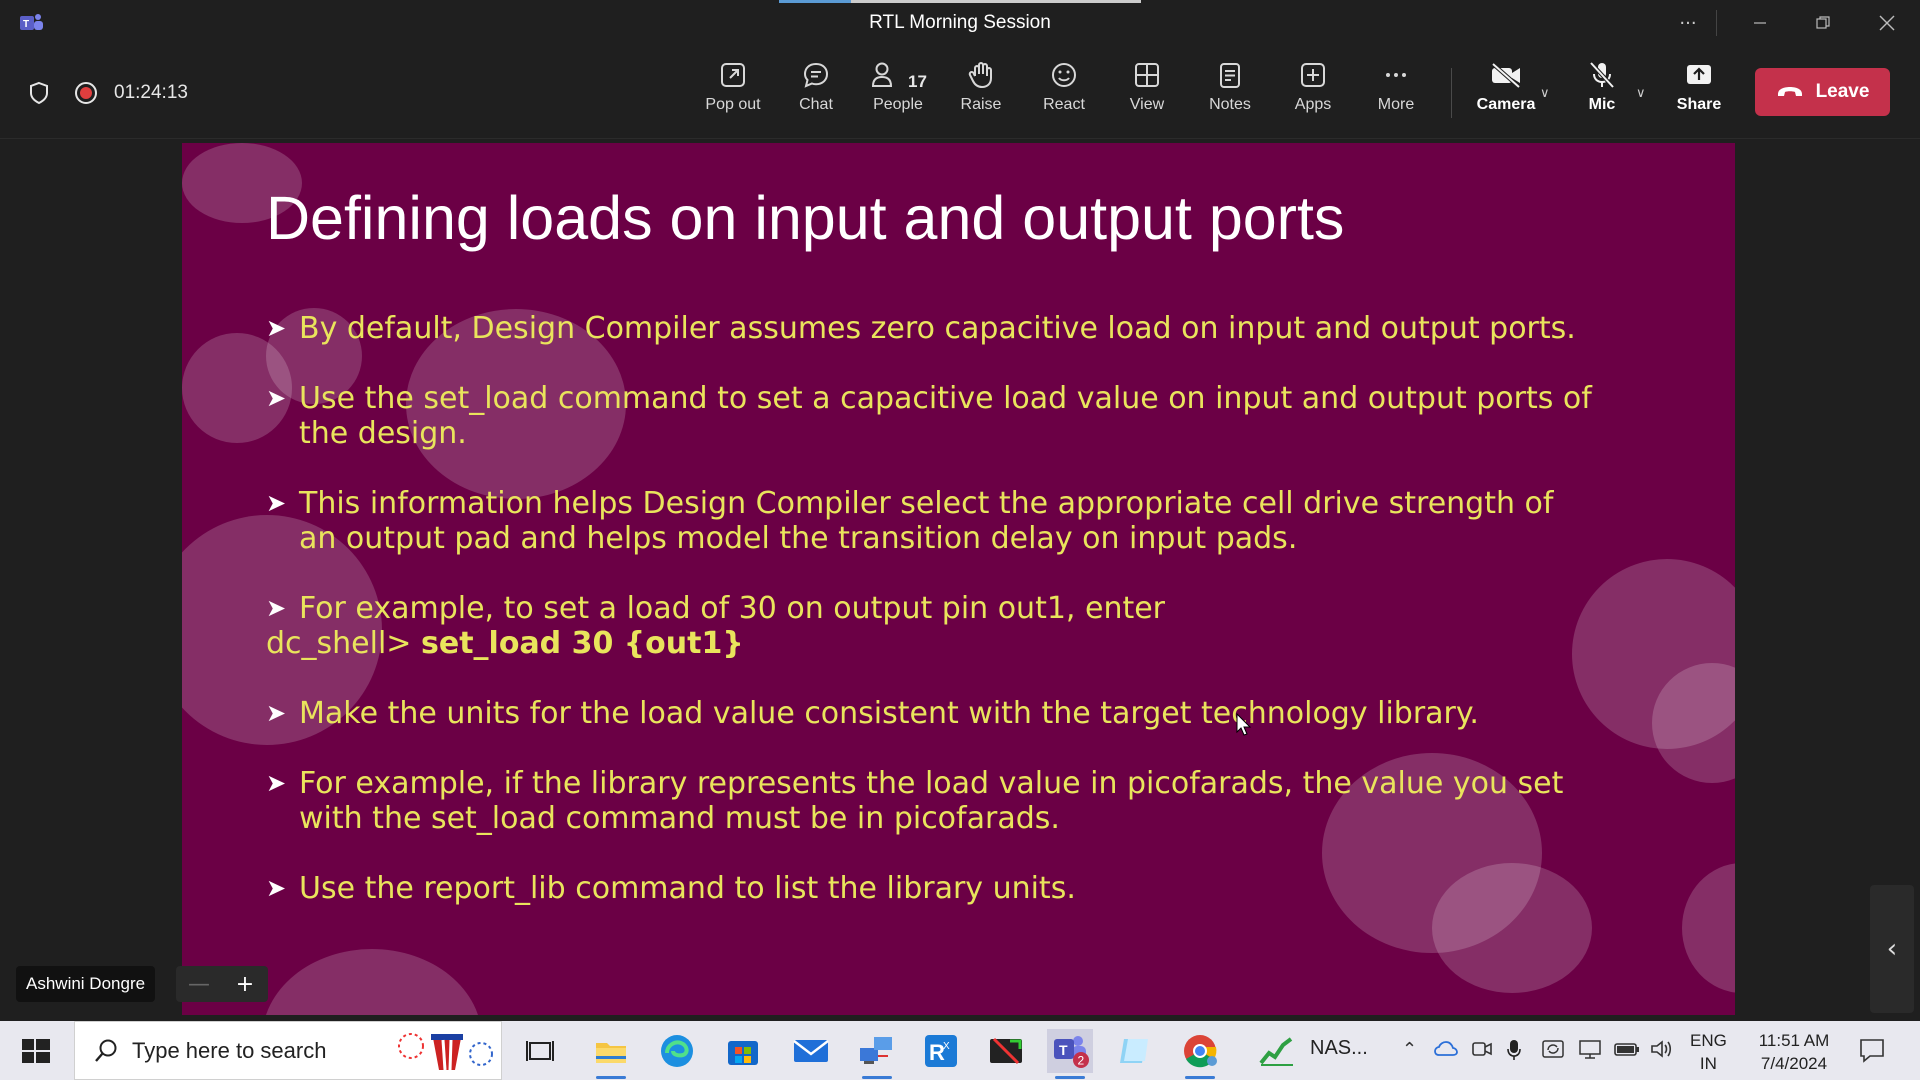  I want to click on people-icon, so click(882, 74).